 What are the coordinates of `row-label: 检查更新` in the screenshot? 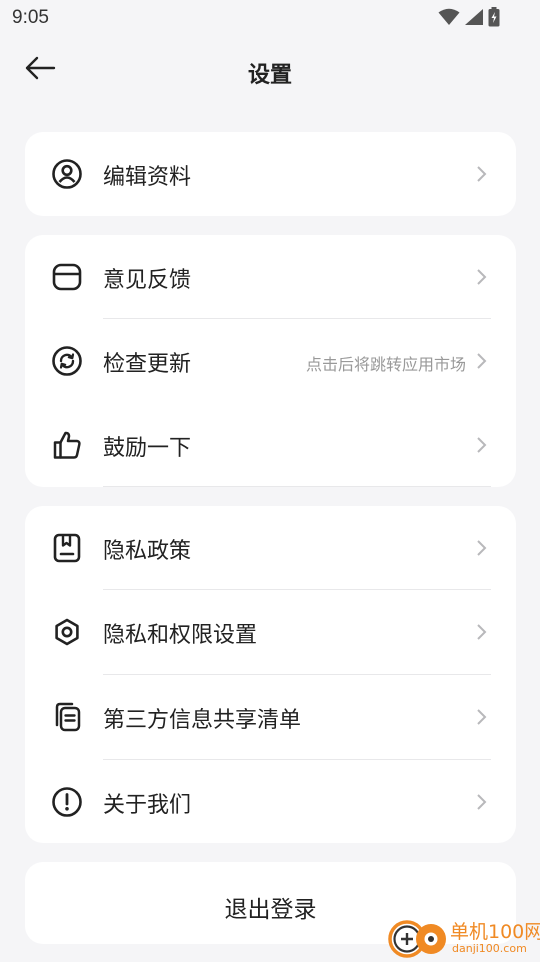 It's located at (147, 364).